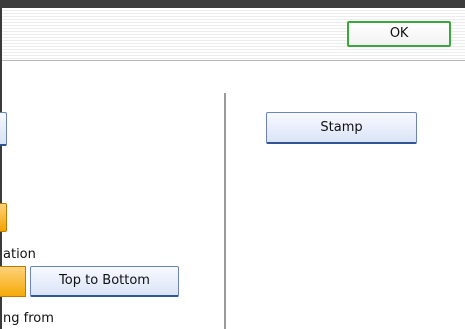 The width and height of the screenshot is (465, 329). What do you see at coordinates (13, 281) in the screenshot?
I see `selected-rotation-option` at bounding box center [13, 281].